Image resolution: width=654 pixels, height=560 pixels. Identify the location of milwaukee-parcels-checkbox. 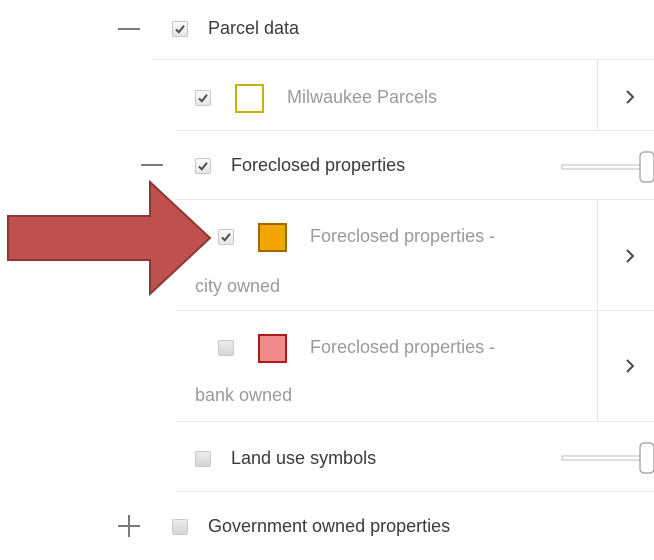
(203, 98).